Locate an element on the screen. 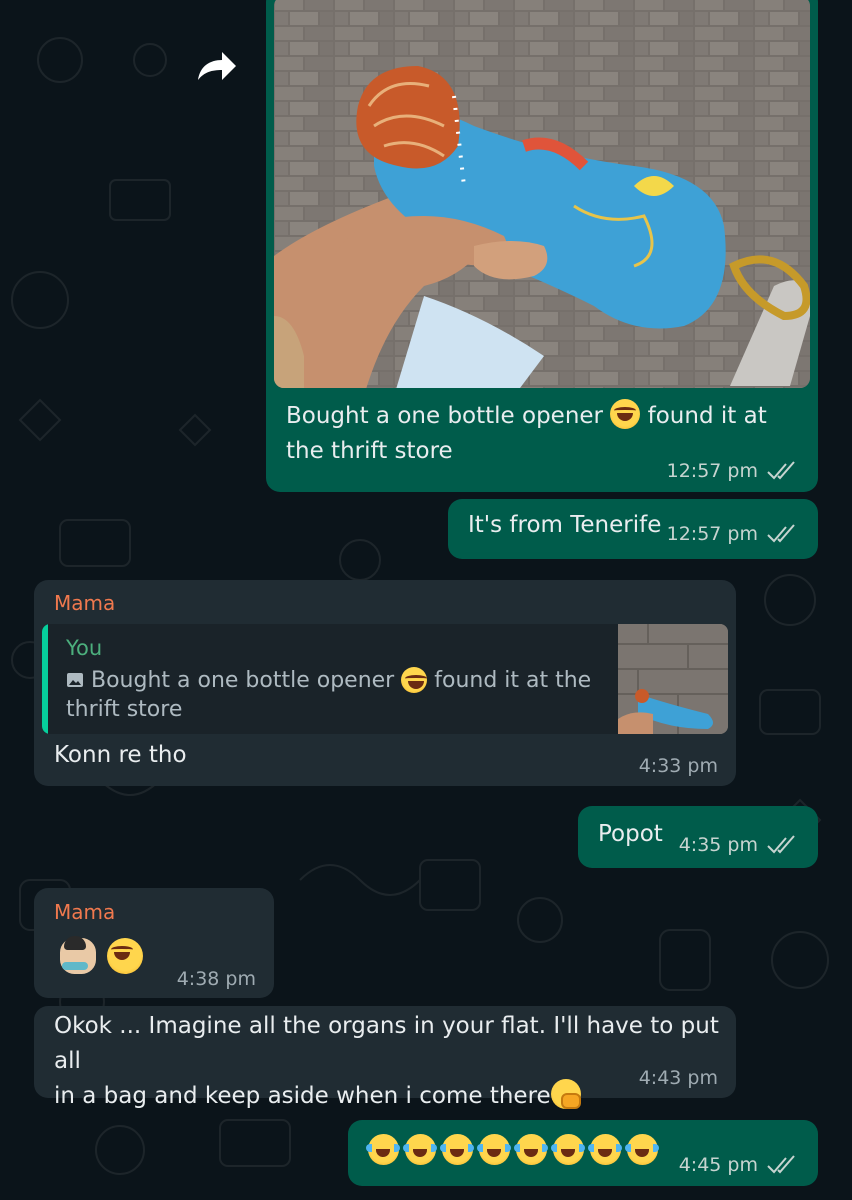 This screenshot has height=1200, width=852. hand-over-mouth-emoji is located at coordinates (565, 1094).